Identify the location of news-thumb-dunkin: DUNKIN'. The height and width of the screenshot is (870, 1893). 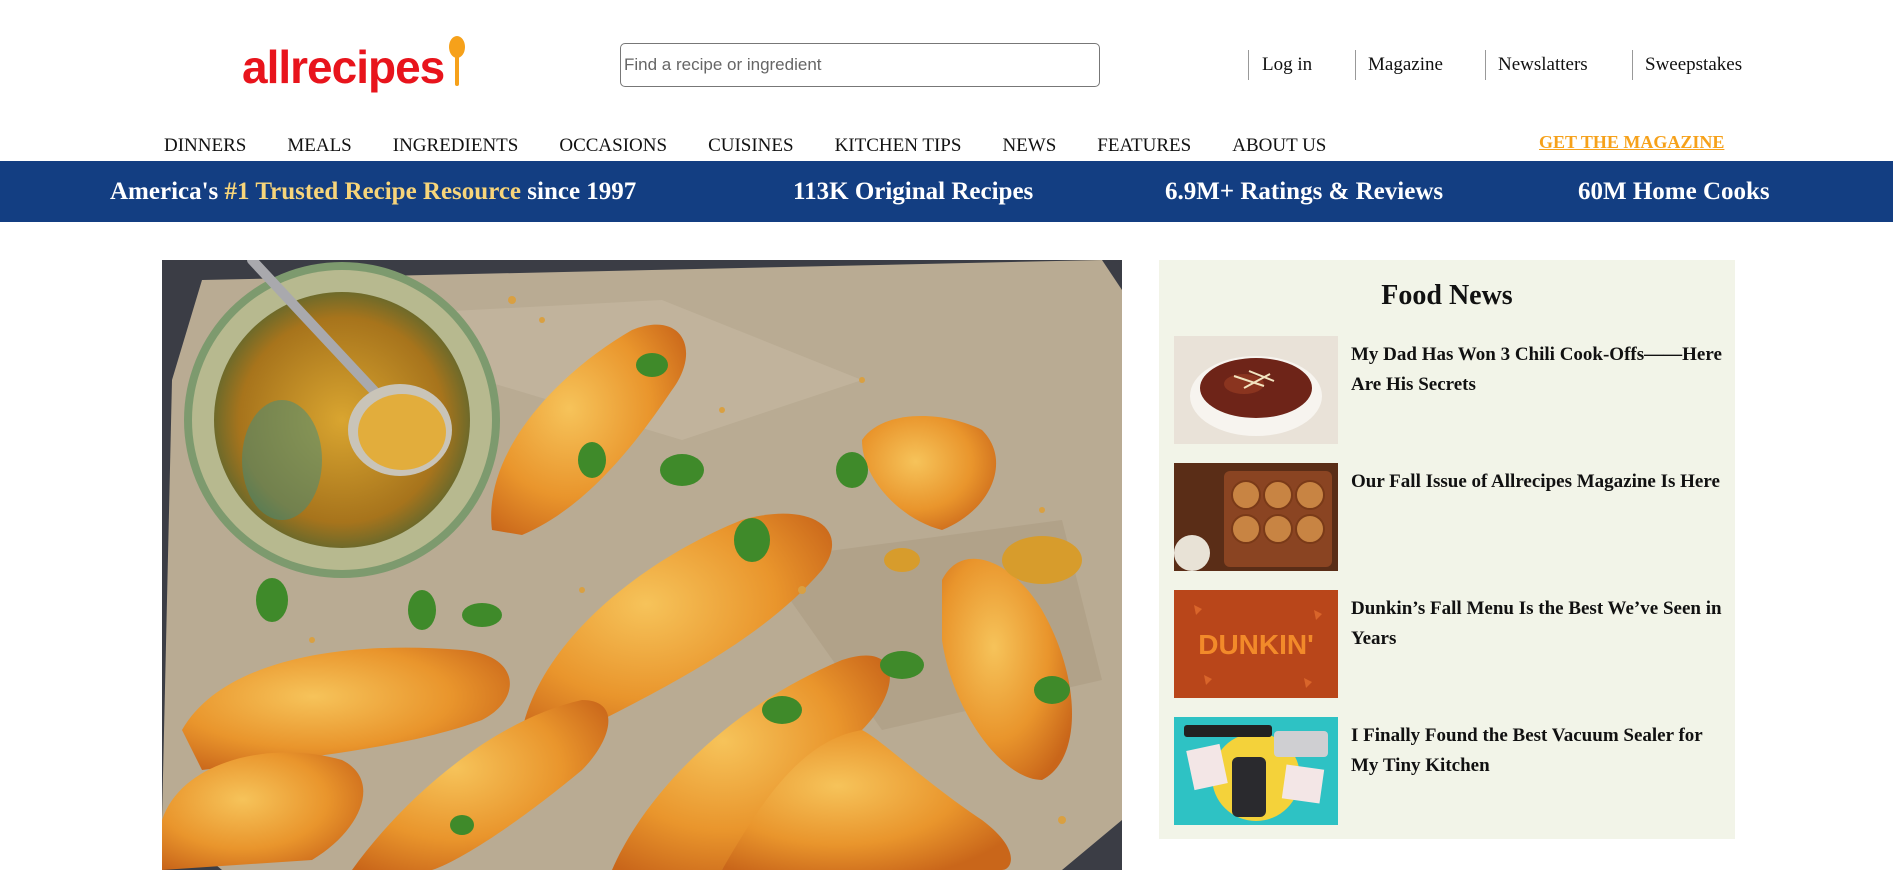
(1256, 644).